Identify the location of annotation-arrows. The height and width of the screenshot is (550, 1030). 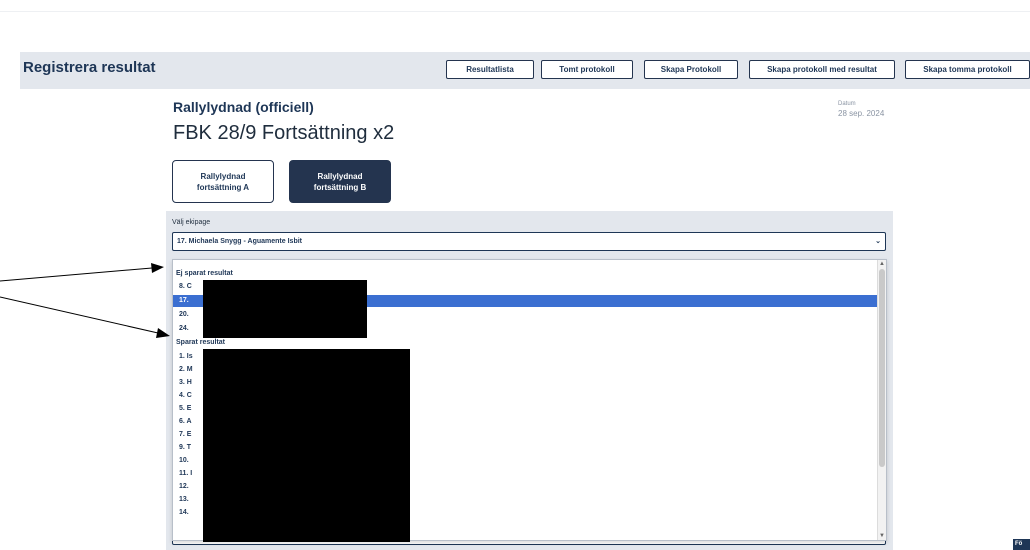
(85, 300).